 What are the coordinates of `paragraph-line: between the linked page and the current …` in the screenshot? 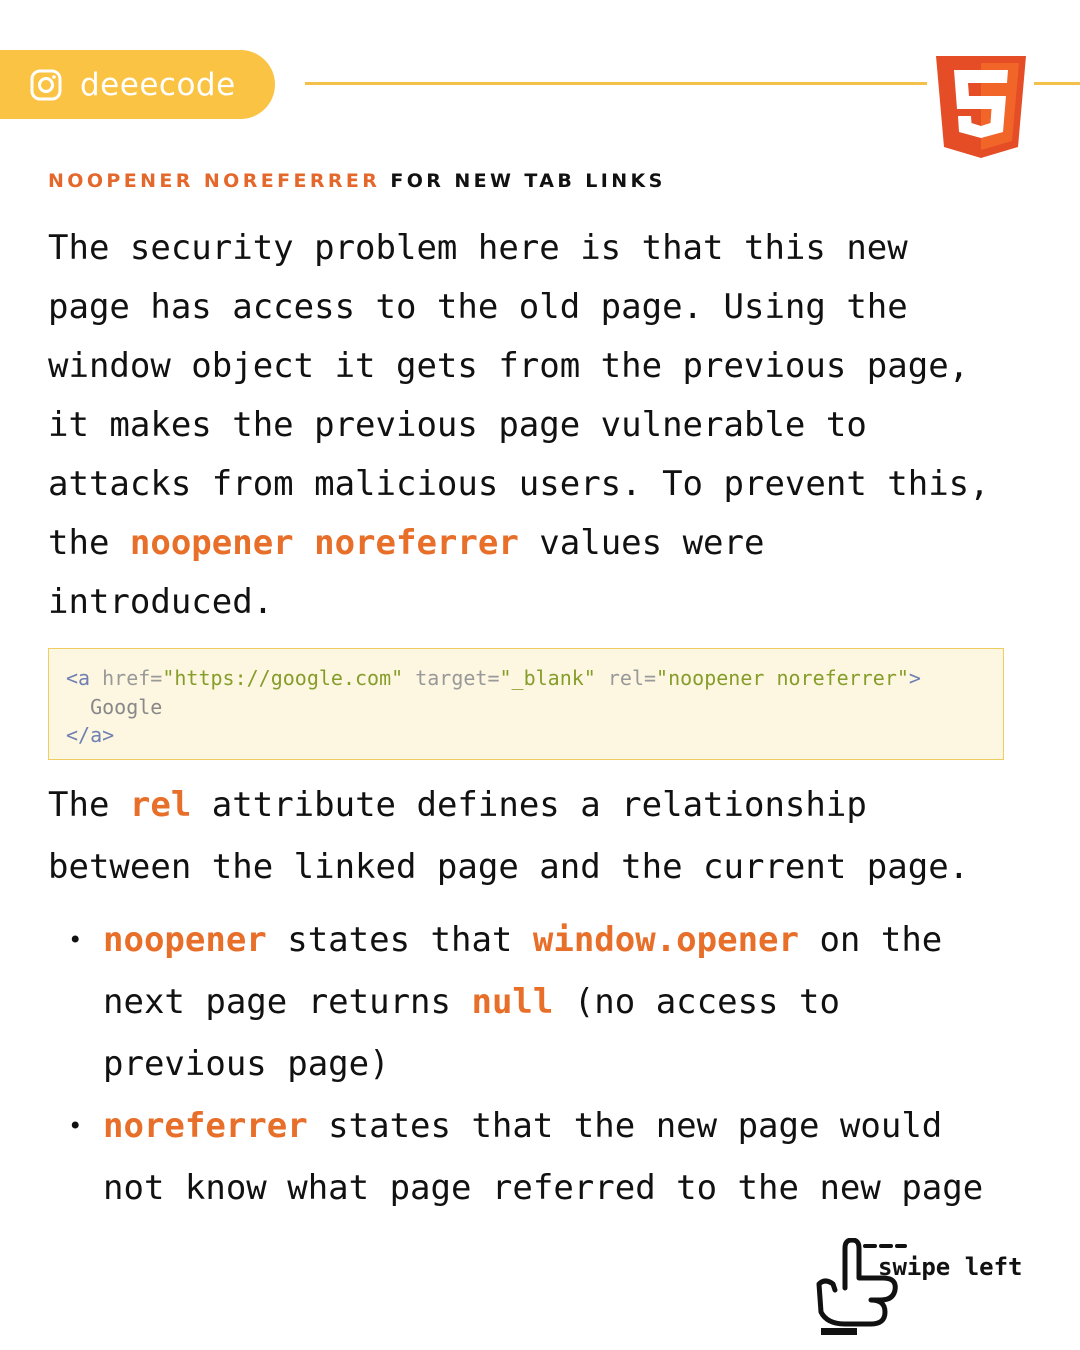 It's located at (509, 867).